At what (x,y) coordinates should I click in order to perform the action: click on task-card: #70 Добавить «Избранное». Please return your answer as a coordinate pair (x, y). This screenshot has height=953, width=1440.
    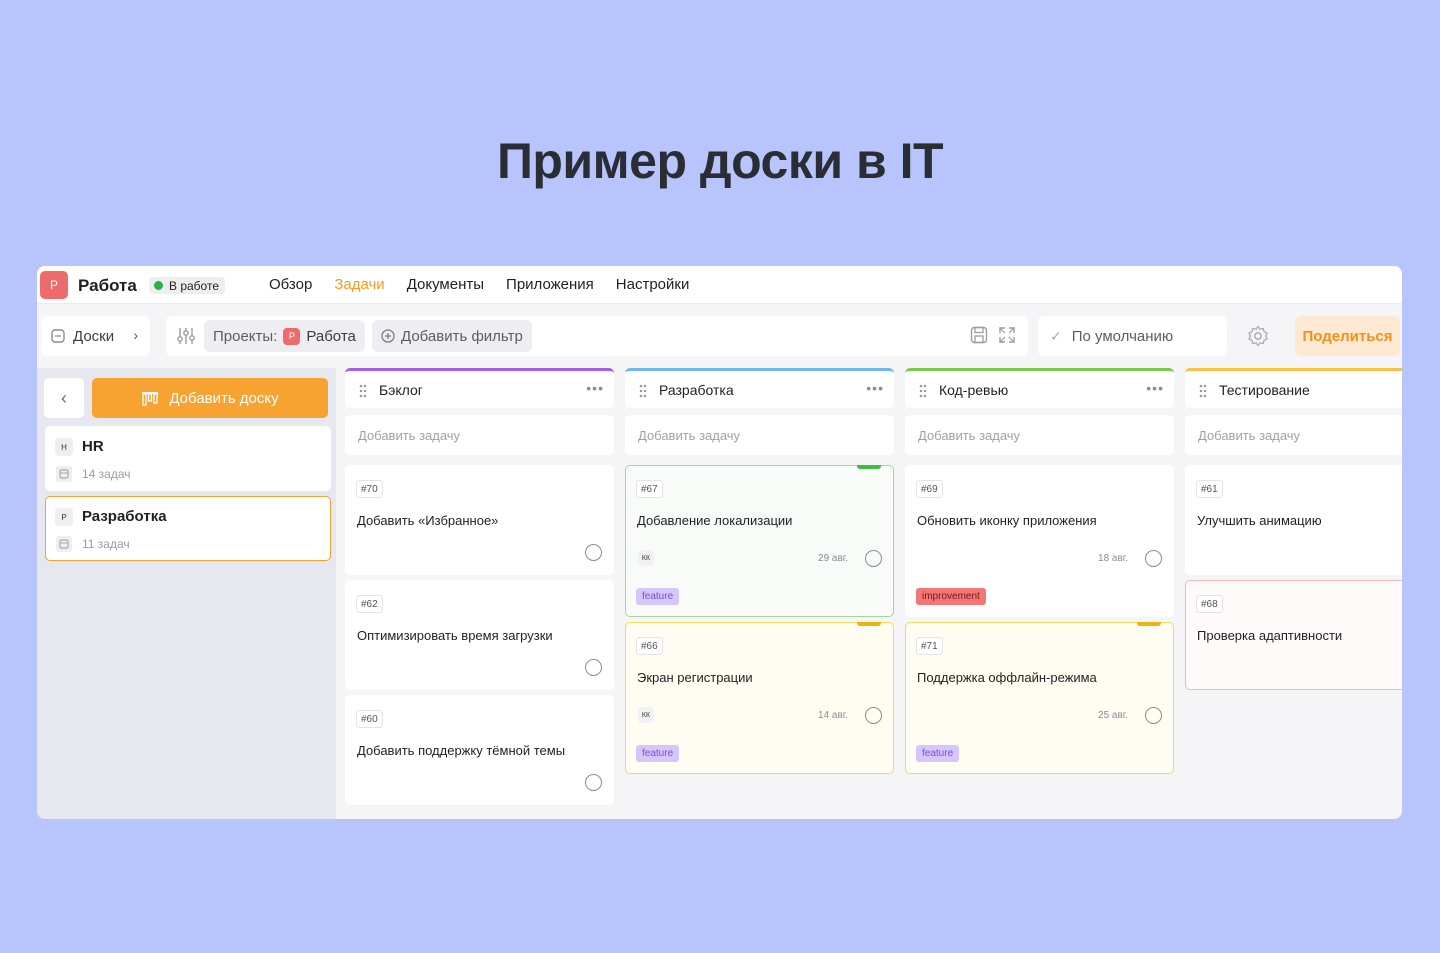
    Looking at the image, I should click on (479, 520).